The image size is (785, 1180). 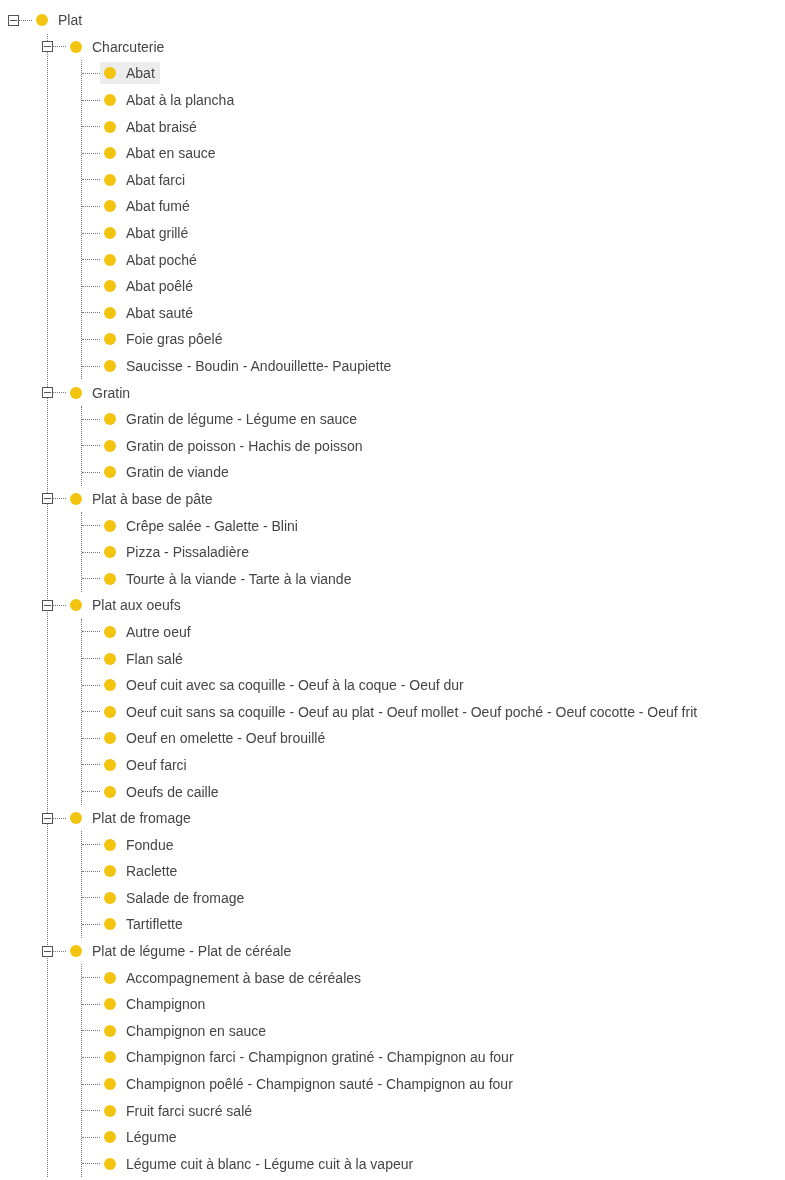 What do you see at coordinates (151, 126) in the screenshot?
I see `tree-item: Abat braisé` at bounding box center [151, 126].